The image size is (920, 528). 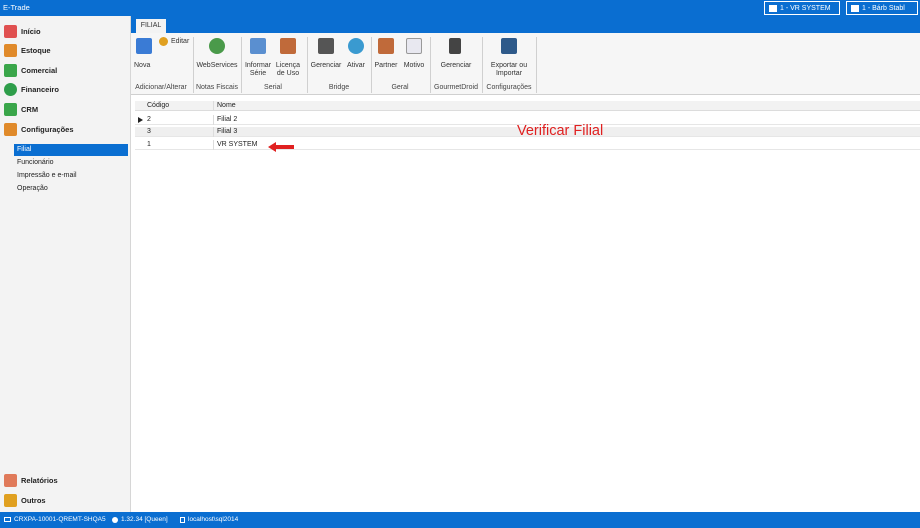 I want to click on edit-icon, so click(x=163, y=41).